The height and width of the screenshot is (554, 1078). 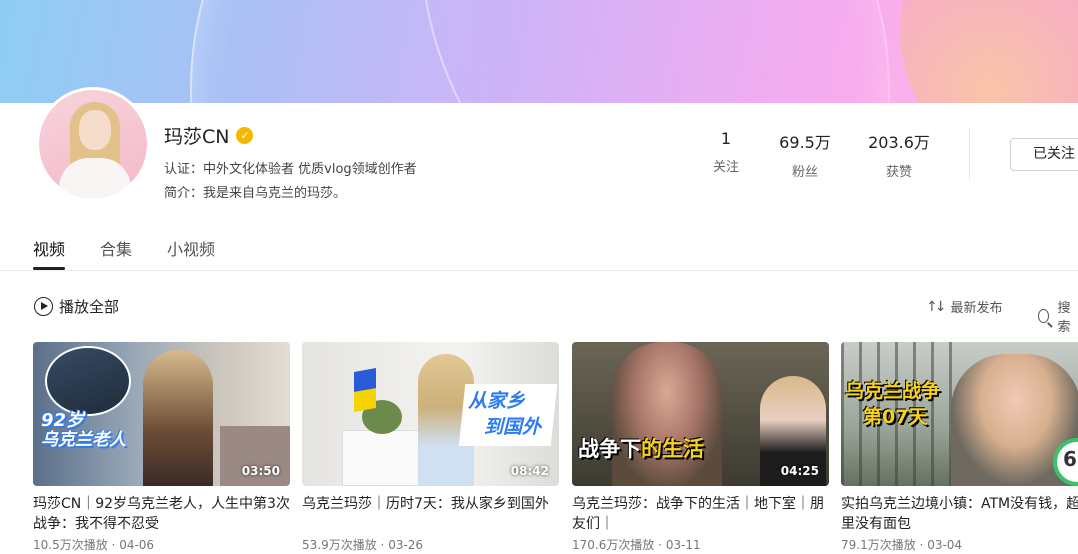 I want to click on stats-divider, so click(x=969, y=154).